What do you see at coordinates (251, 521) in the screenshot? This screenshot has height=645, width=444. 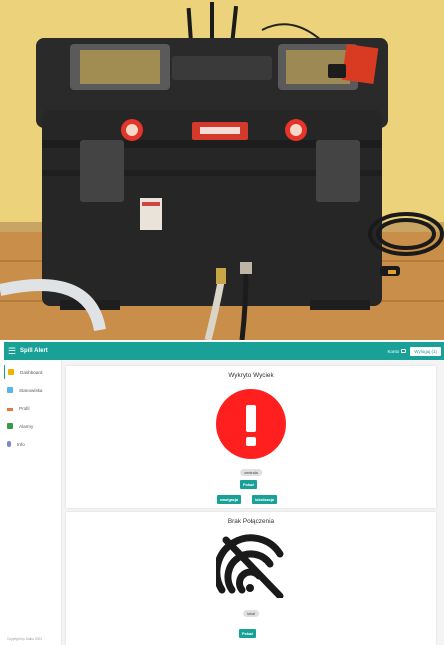 I see `card-title: Brak Połączenia` at bounding box center [251, 521].